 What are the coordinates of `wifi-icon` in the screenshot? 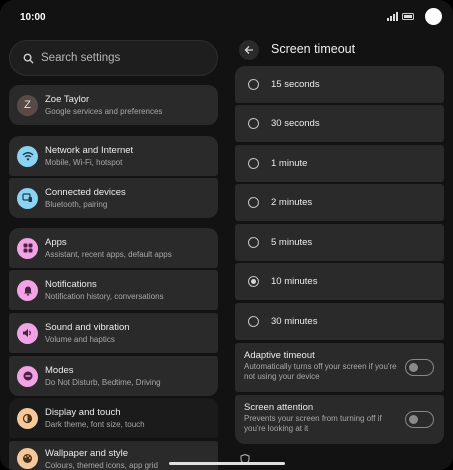 It's located at (27, 156).